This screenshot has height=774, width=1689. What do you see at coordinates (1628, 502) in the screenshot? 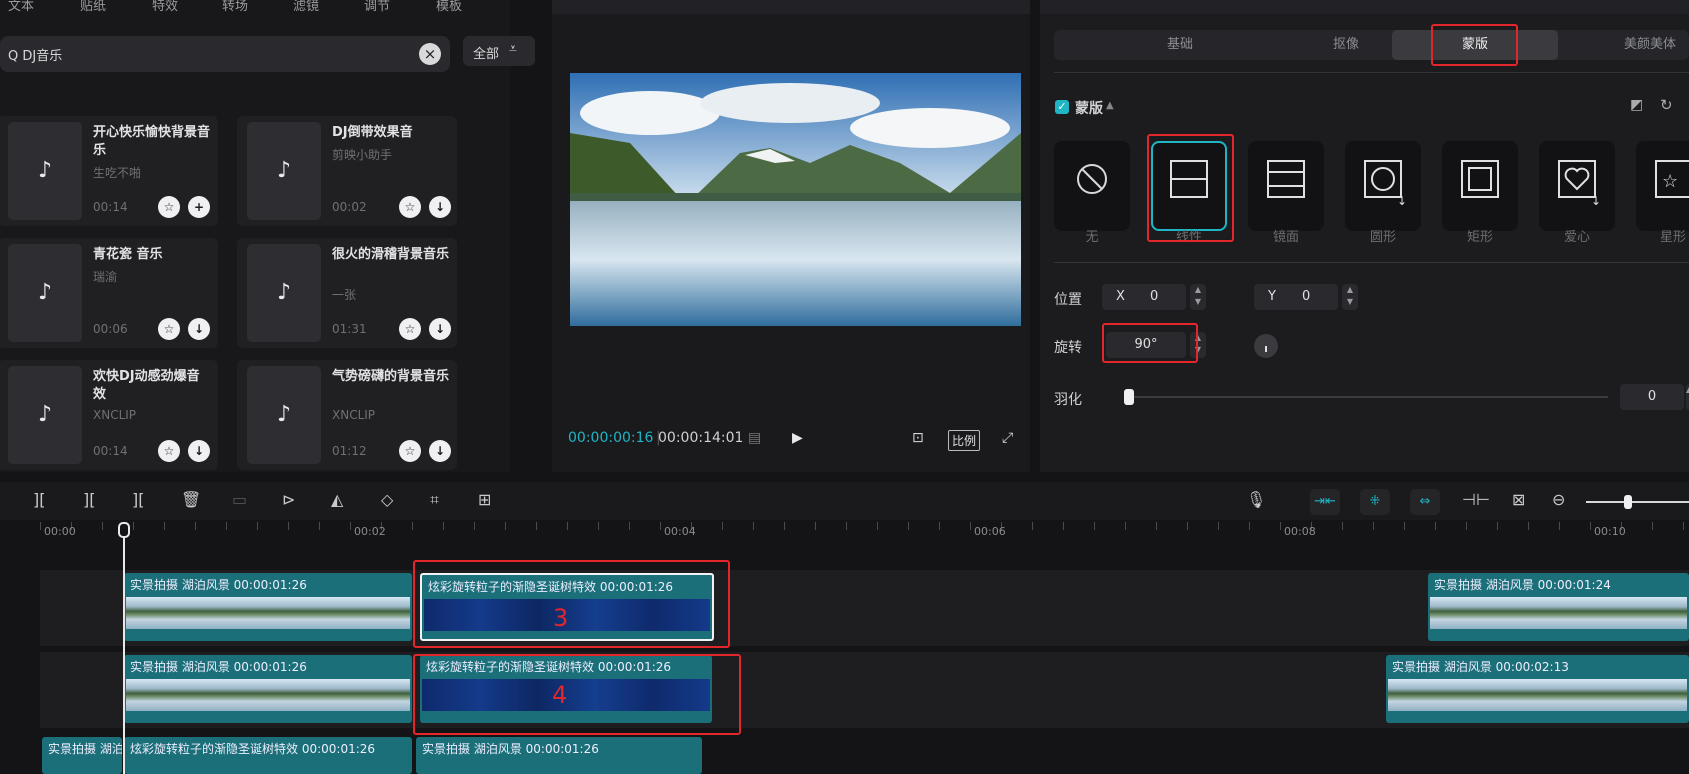
I see `zoom-slider-handle` at bounding box center [1628, 502].